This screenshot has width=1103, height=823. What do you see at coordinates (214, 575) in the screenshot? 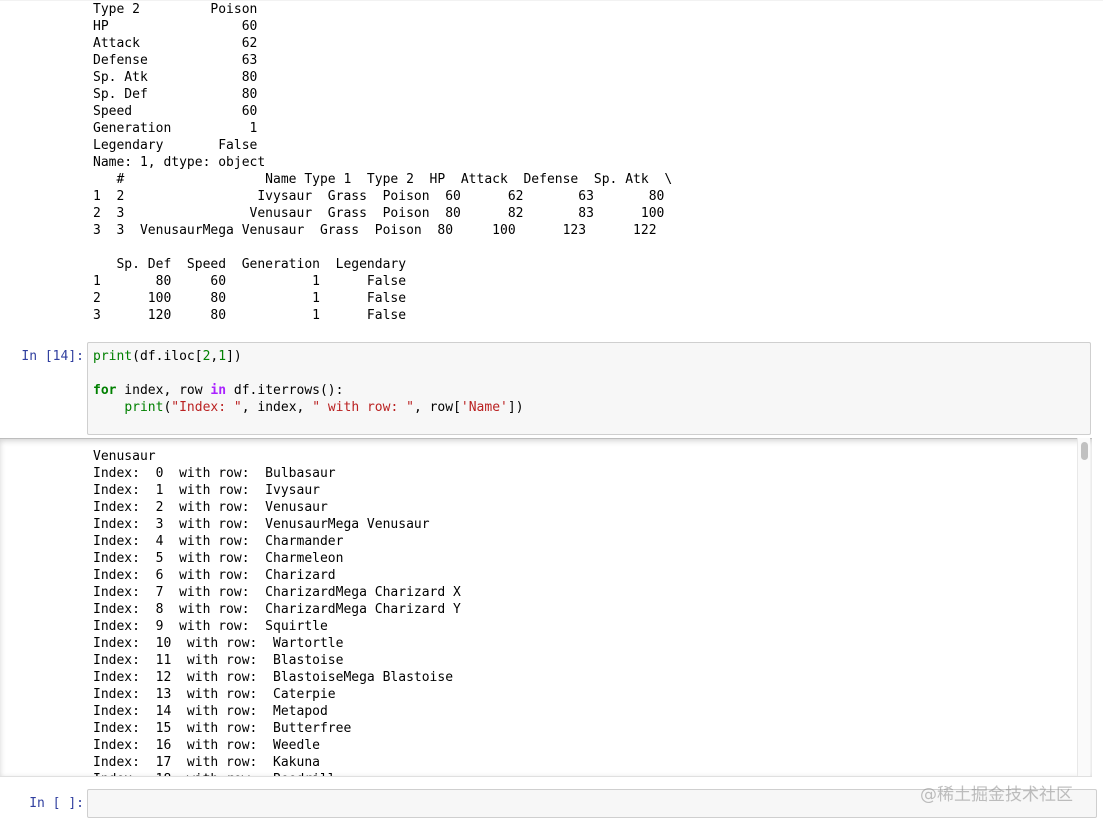
I see `output-line: Index: 6 with row: Charizard` at bounding box center [214, 575].